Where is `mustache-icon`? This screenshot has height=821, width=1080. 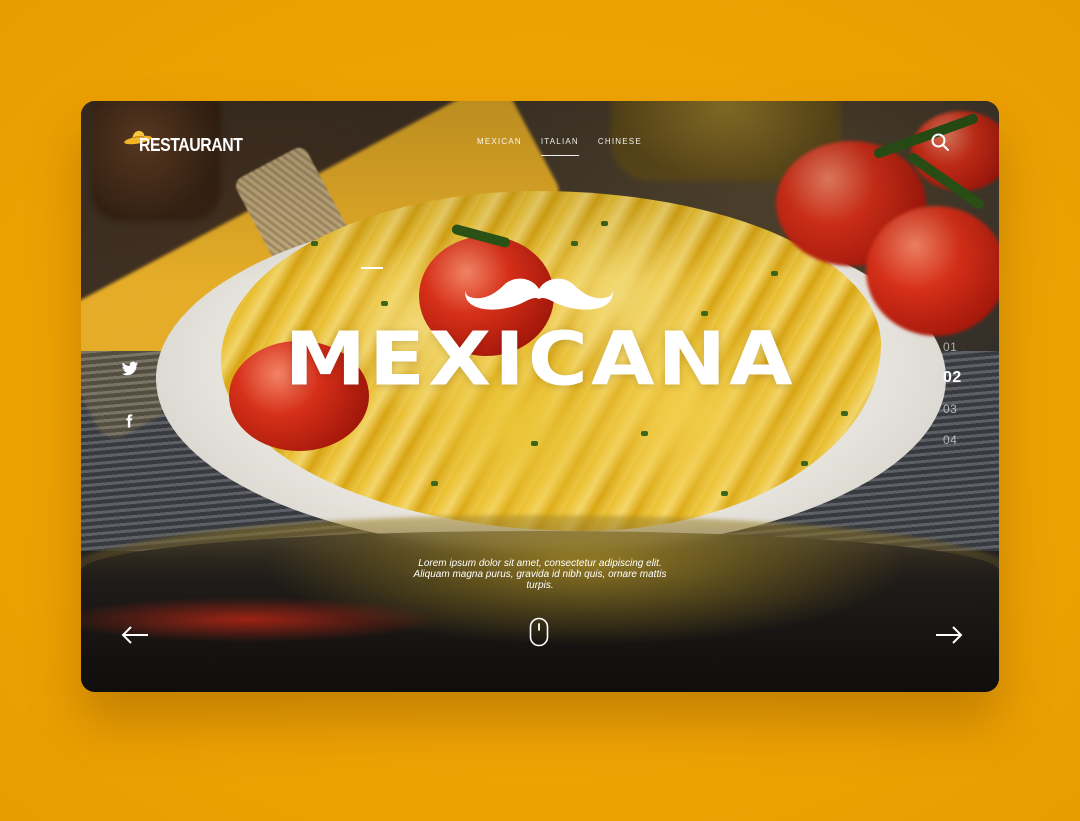 mustache-icon is located at coordinates (539, 294).